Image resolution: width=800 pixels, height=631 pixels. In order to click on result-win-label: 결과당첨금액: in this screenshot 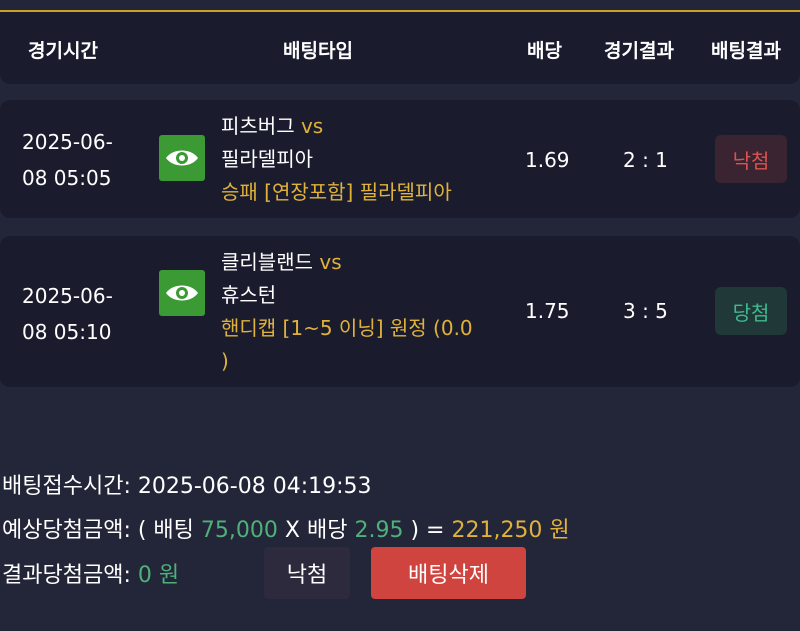, I will do `click(66, 575)`.